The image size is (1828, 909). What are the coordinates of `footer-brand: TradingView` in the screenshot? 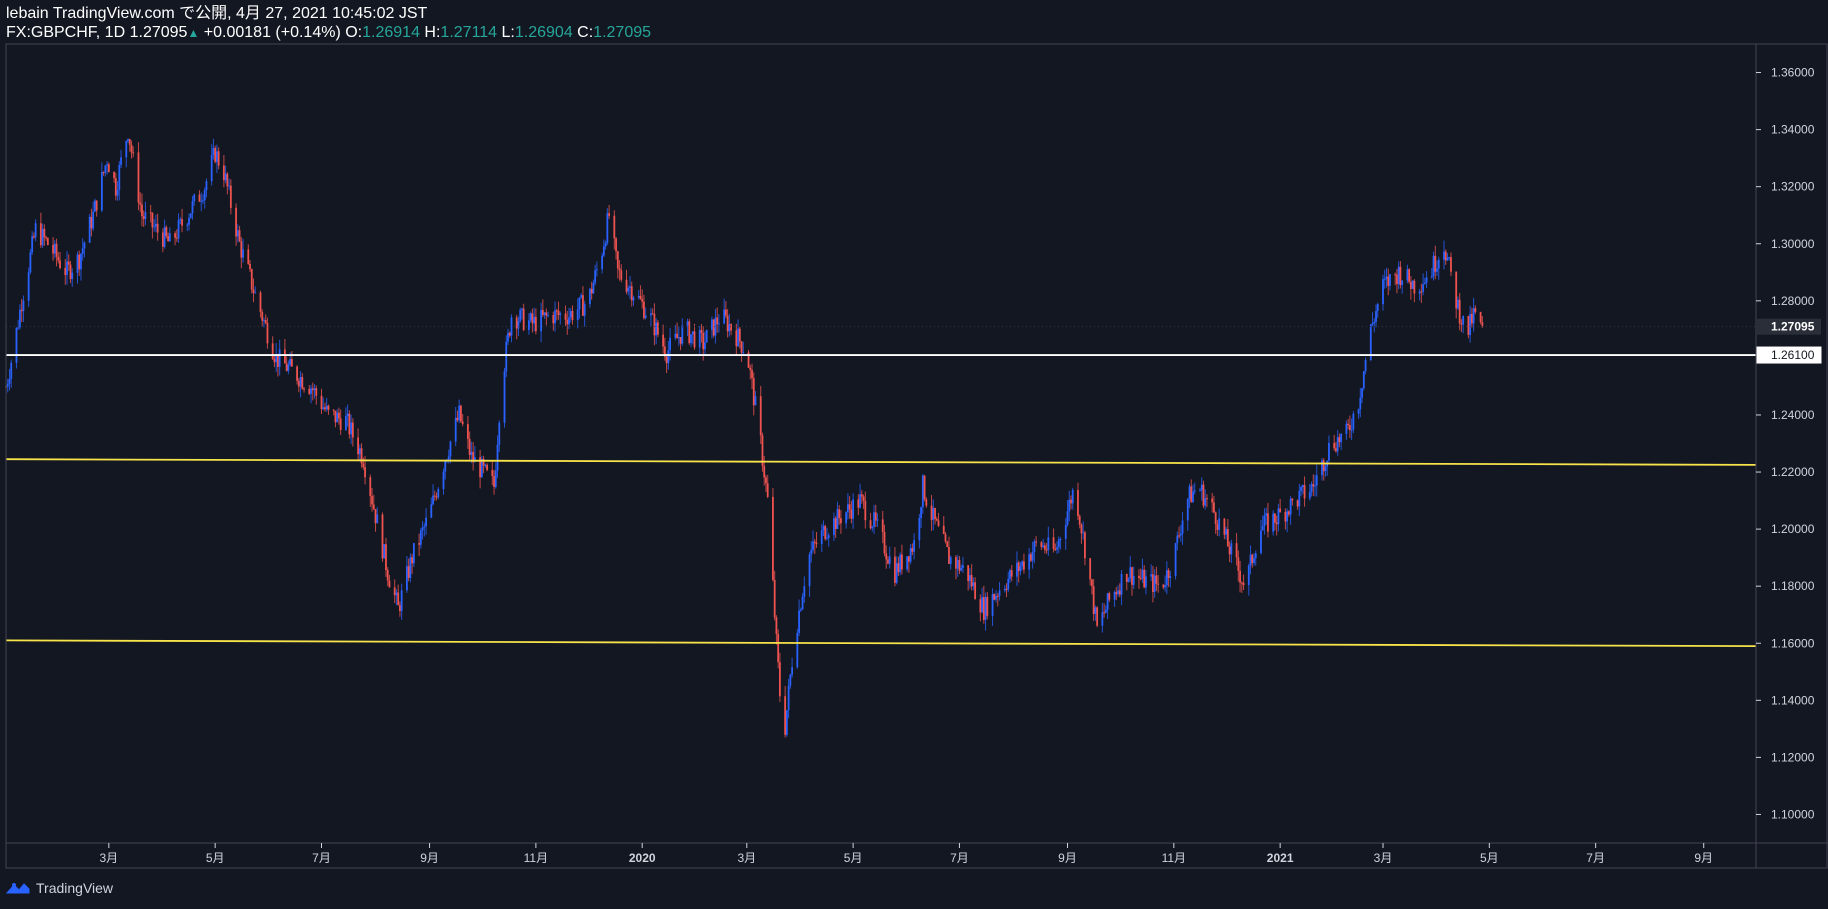 It's located at (74, 888).